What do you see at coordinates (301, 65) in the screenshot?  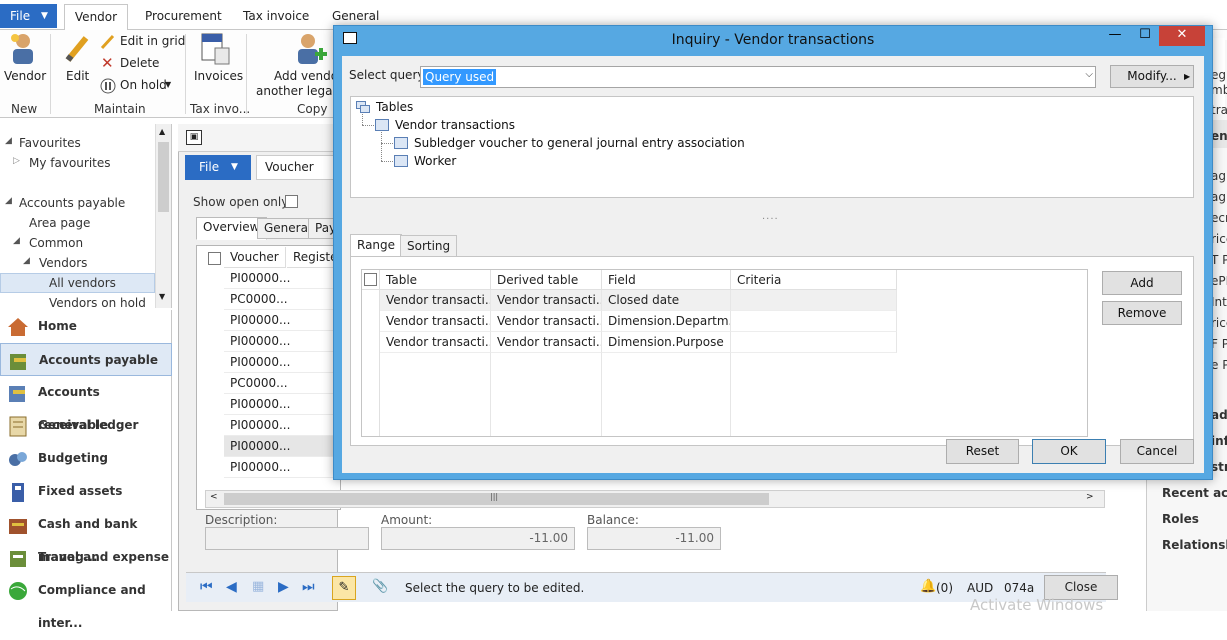 I see `add-vendor-to-legal-entity-button: Add vendo another legal e` at bounding box center [301, 65].